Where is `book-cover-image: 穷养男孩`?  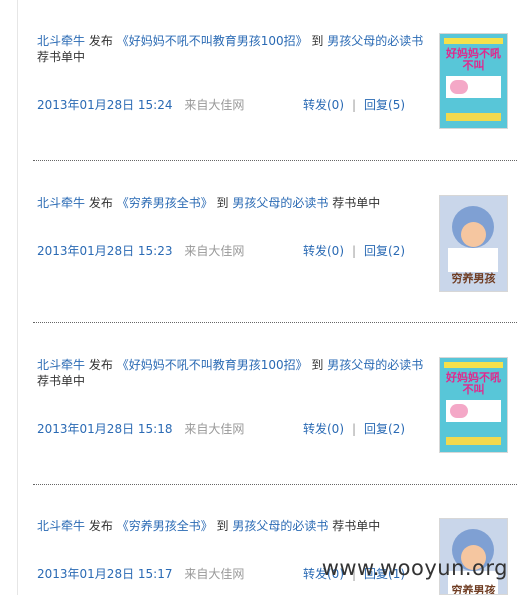
book-cover-image: 穷养男孩 is located at coordinates (473, 243).